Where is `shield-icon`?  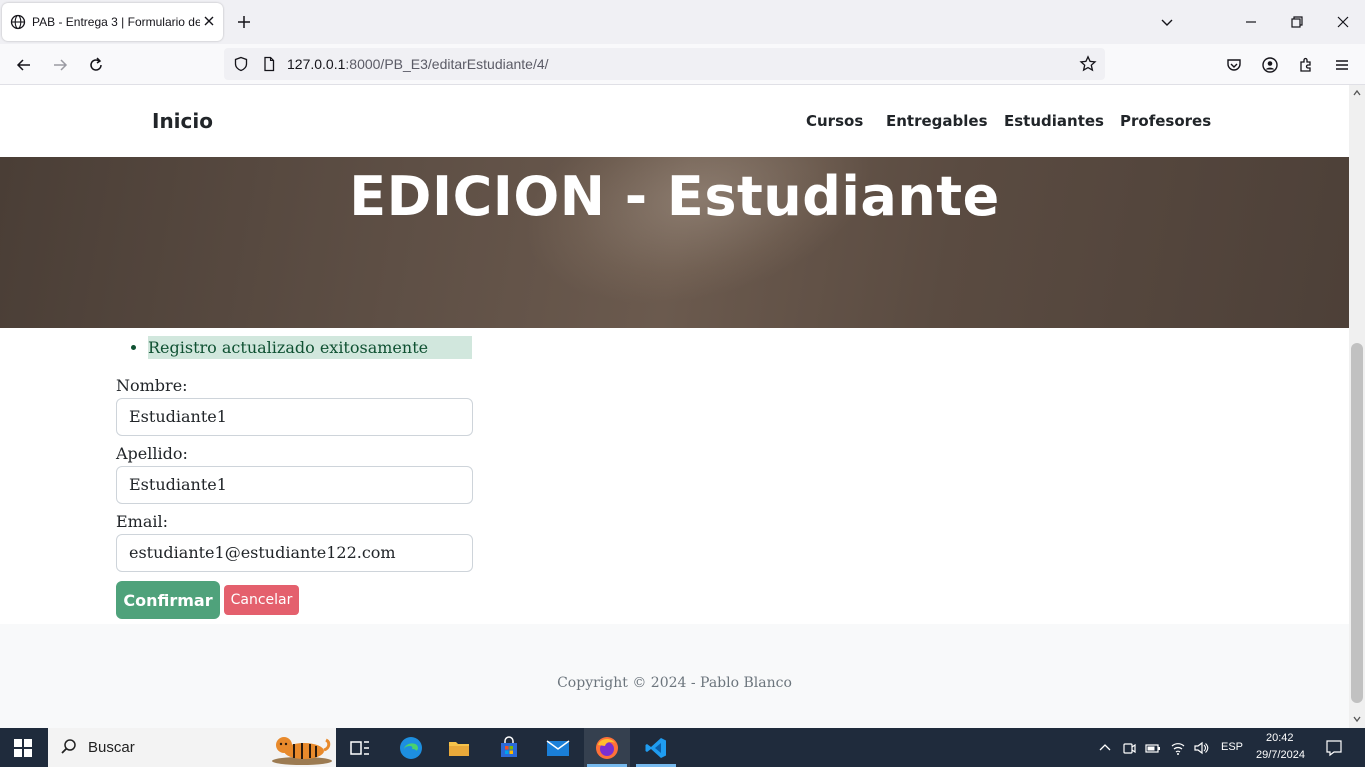 shield-icon is located at coordinates (241, 64).